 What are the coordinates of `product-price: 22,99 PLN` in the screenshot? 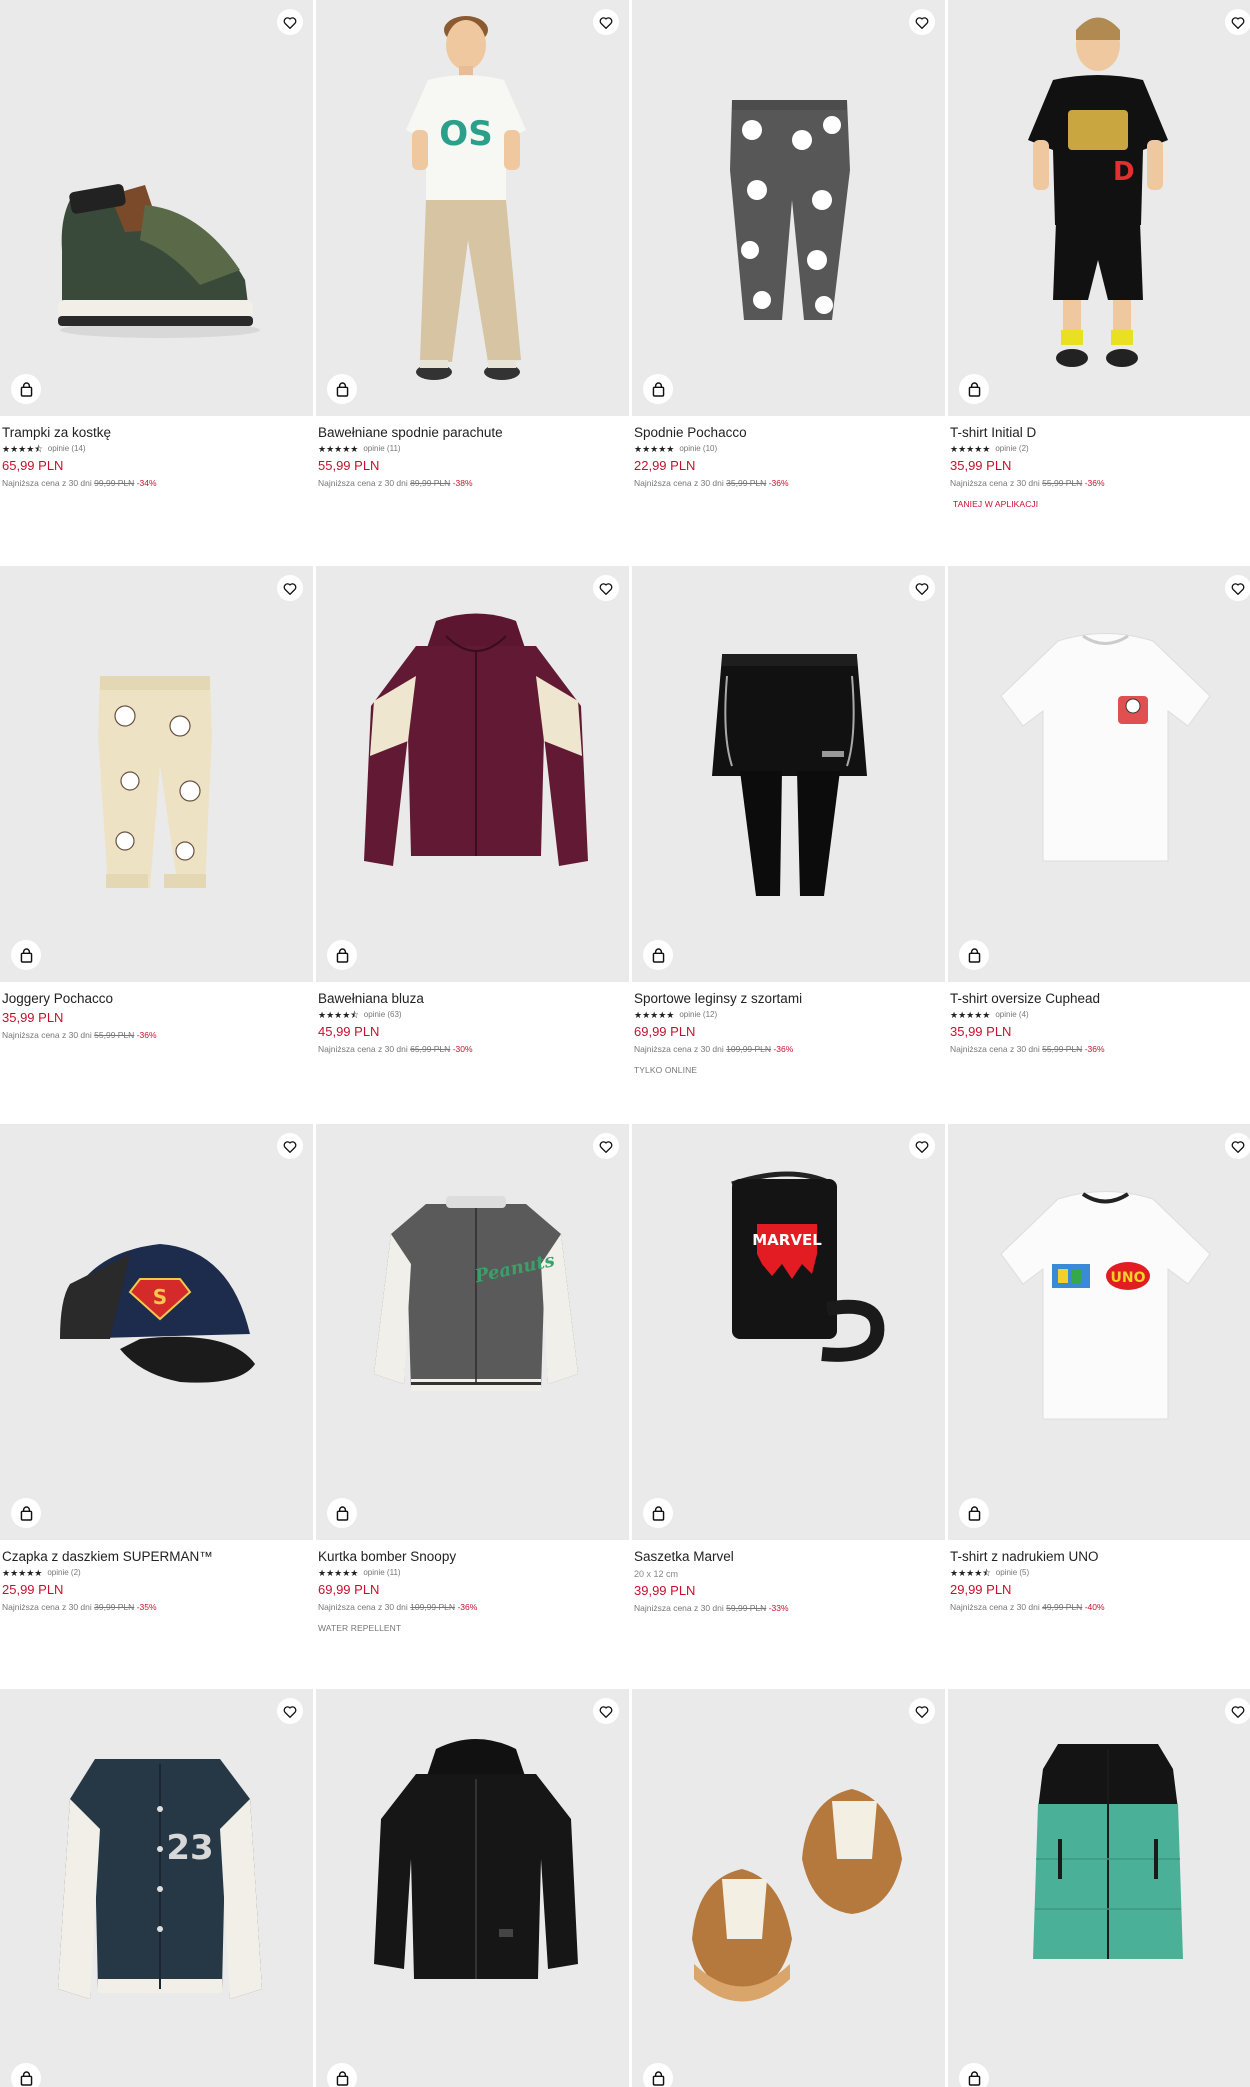 It's located at (665, 465).